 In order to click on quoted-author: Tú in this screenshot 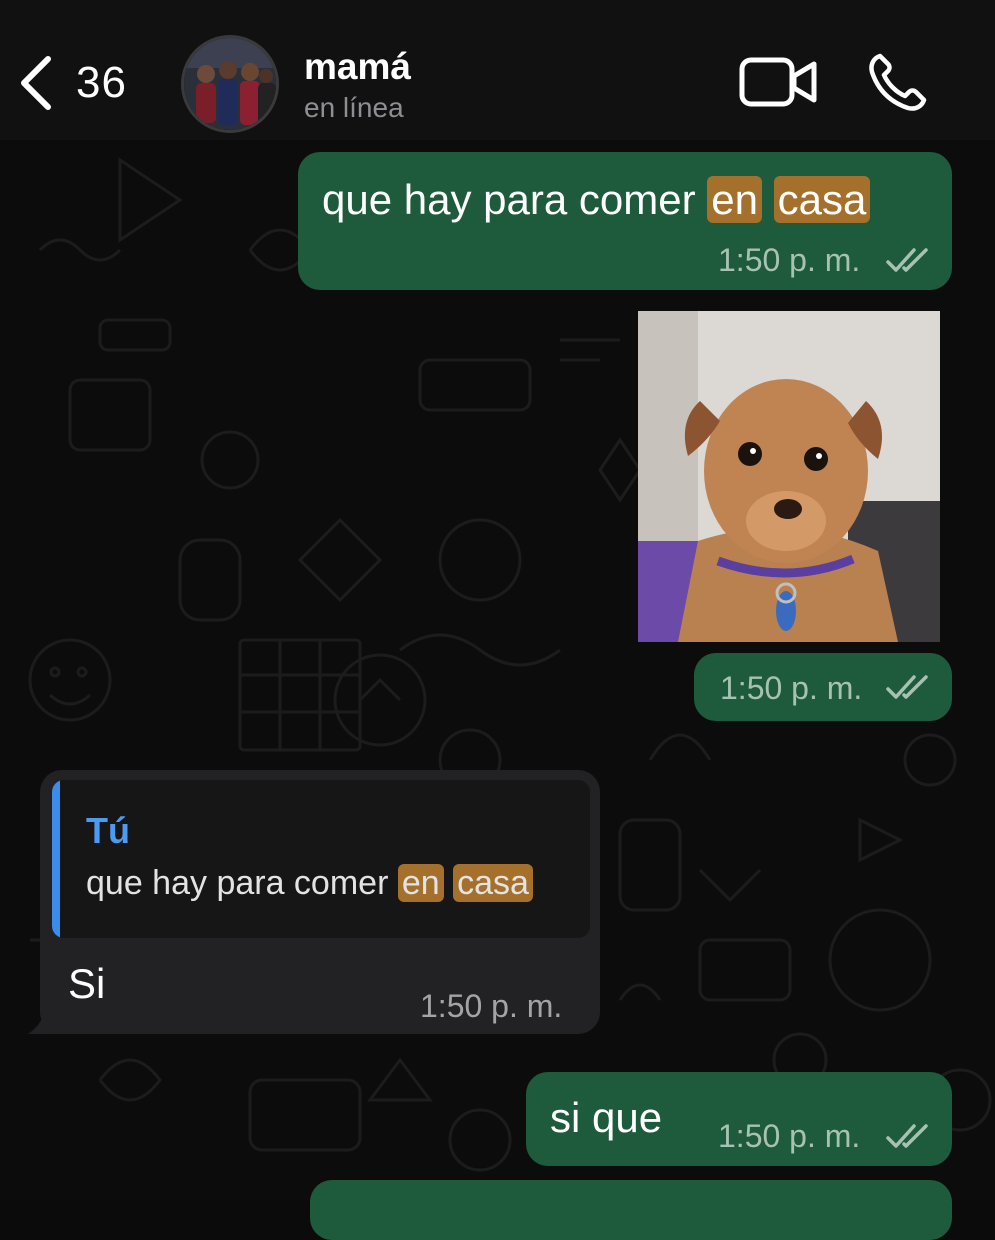, I will do `click(108, 830)`.